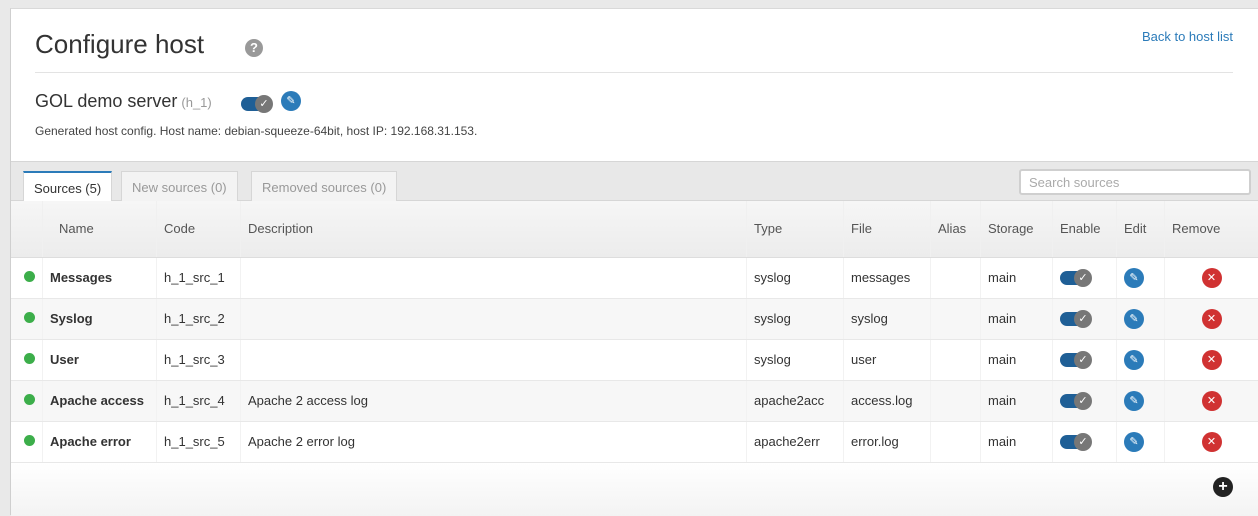  Describe the element at coordinates (100, 400) in the screenshot. I see `source-name: Apache access` at that location.